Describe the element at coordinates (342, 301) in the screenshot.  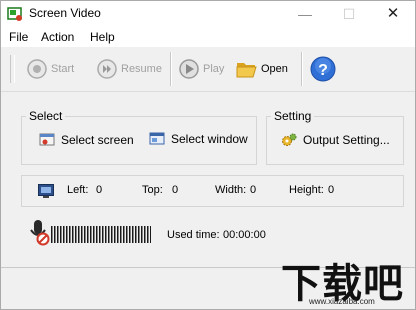
I see `watermark-url: www.xiazaiba.com` at that location.